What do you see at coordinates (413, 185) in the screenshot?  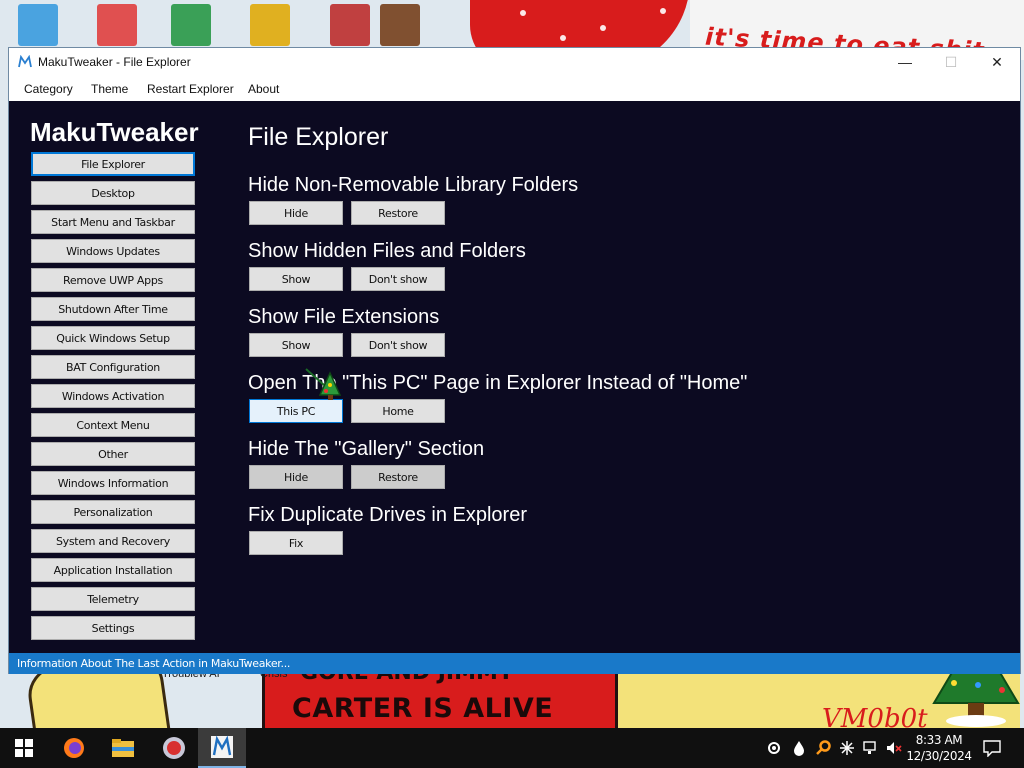 I see `section-hide-library-folders-label: Hide Non-Removable Library Folders` at bounding box center [413, 185].